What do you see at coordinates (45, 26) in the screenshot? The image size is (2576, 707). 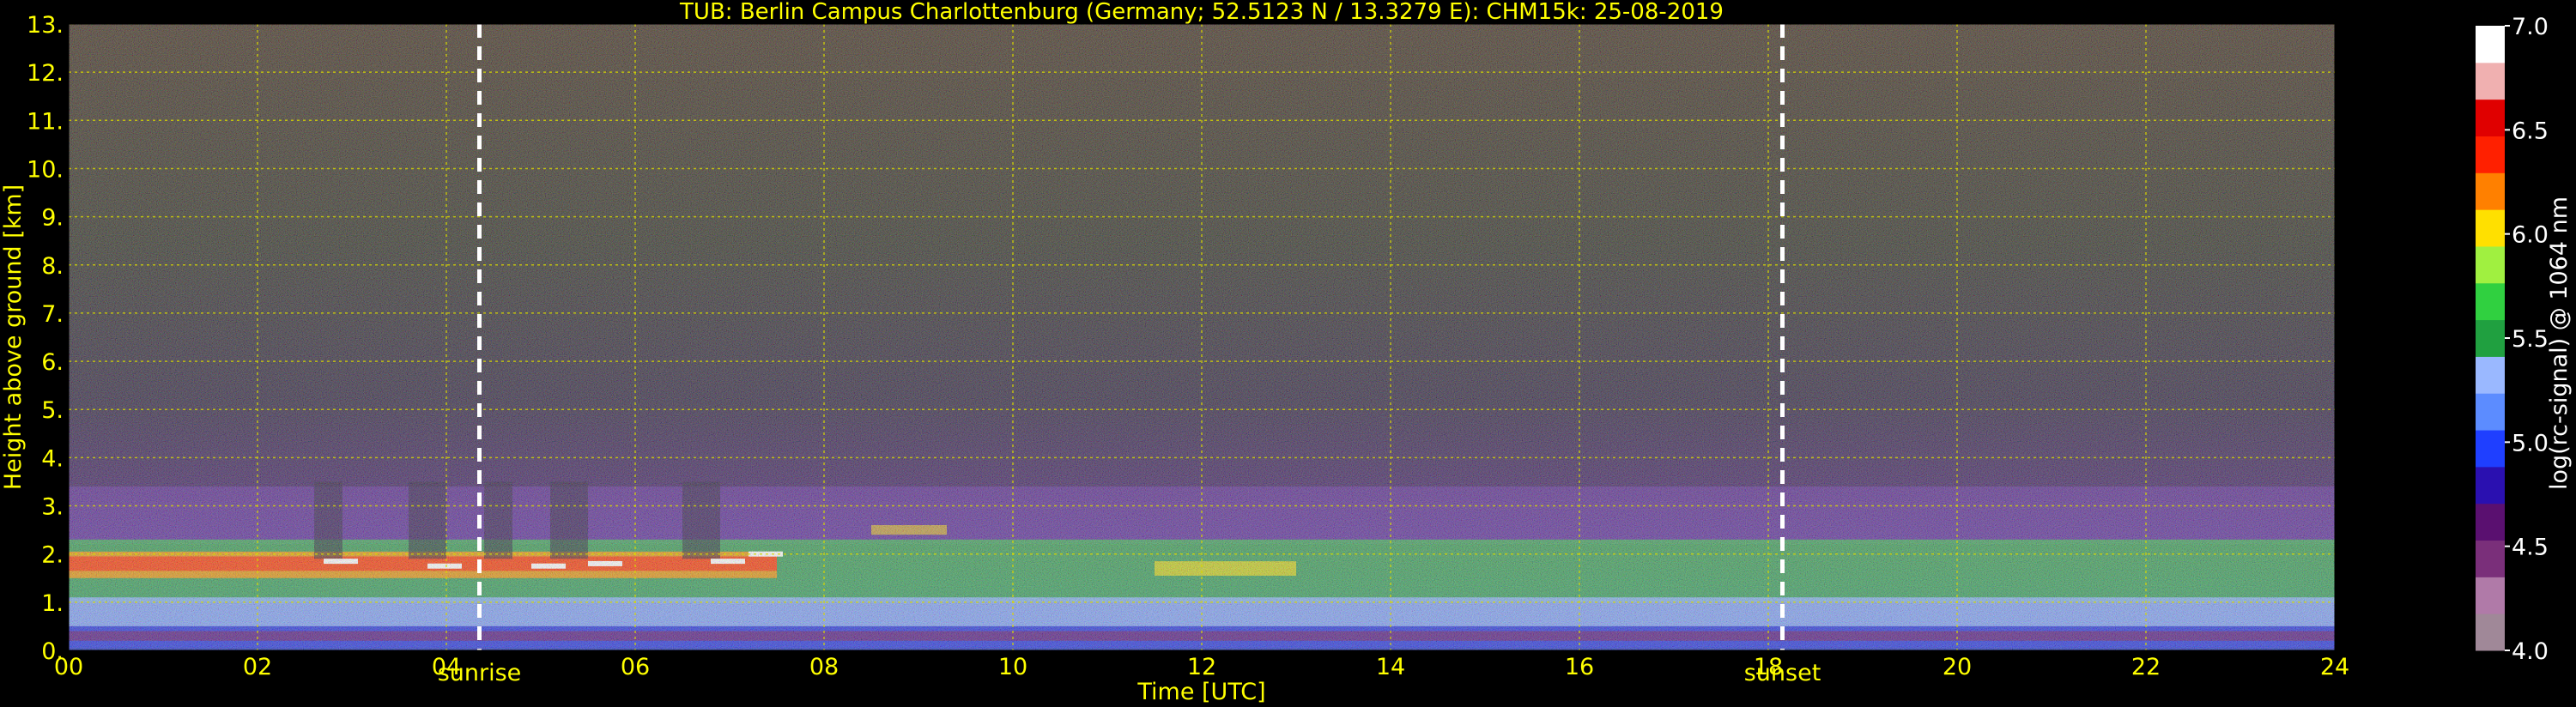 I see `y-tick-label: 13.` at bounding box center [45, 26].